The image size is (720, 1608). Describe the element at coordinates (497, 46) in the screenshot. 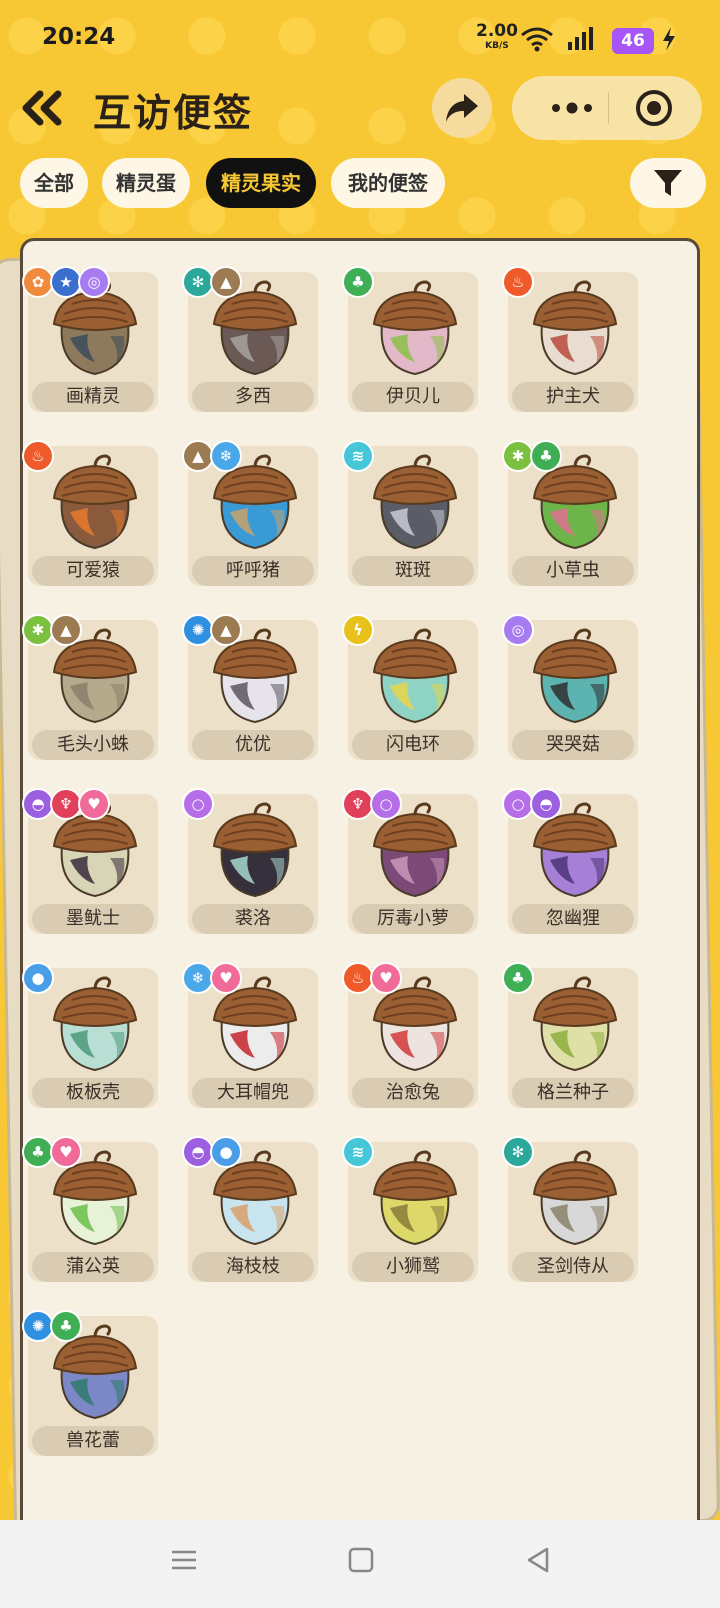

I see `speed-unit: KB/S` at that location.